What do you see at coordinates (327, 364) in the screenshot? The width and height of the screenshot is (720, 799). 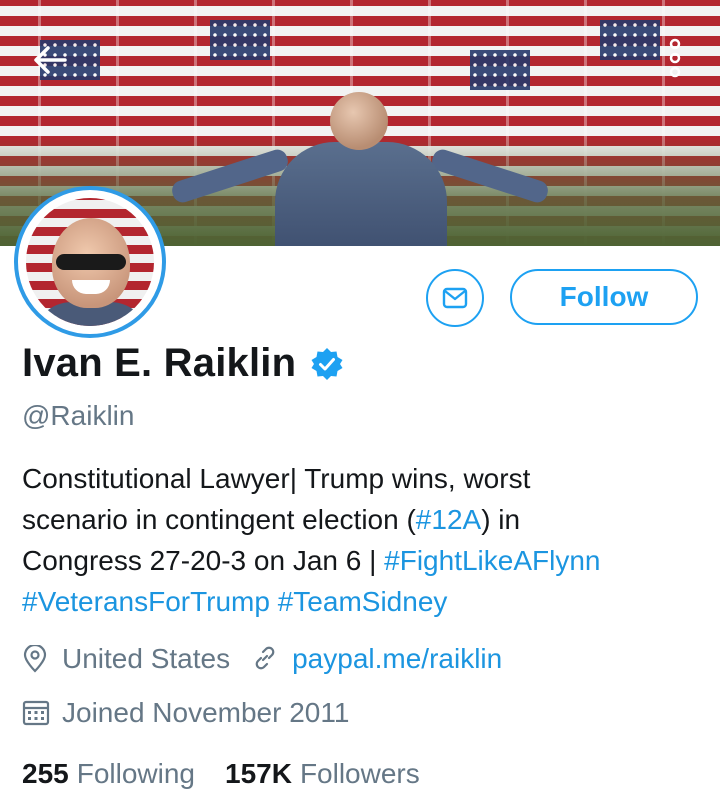 I see `verified-badge-icon` at bounding box center [327, 364].